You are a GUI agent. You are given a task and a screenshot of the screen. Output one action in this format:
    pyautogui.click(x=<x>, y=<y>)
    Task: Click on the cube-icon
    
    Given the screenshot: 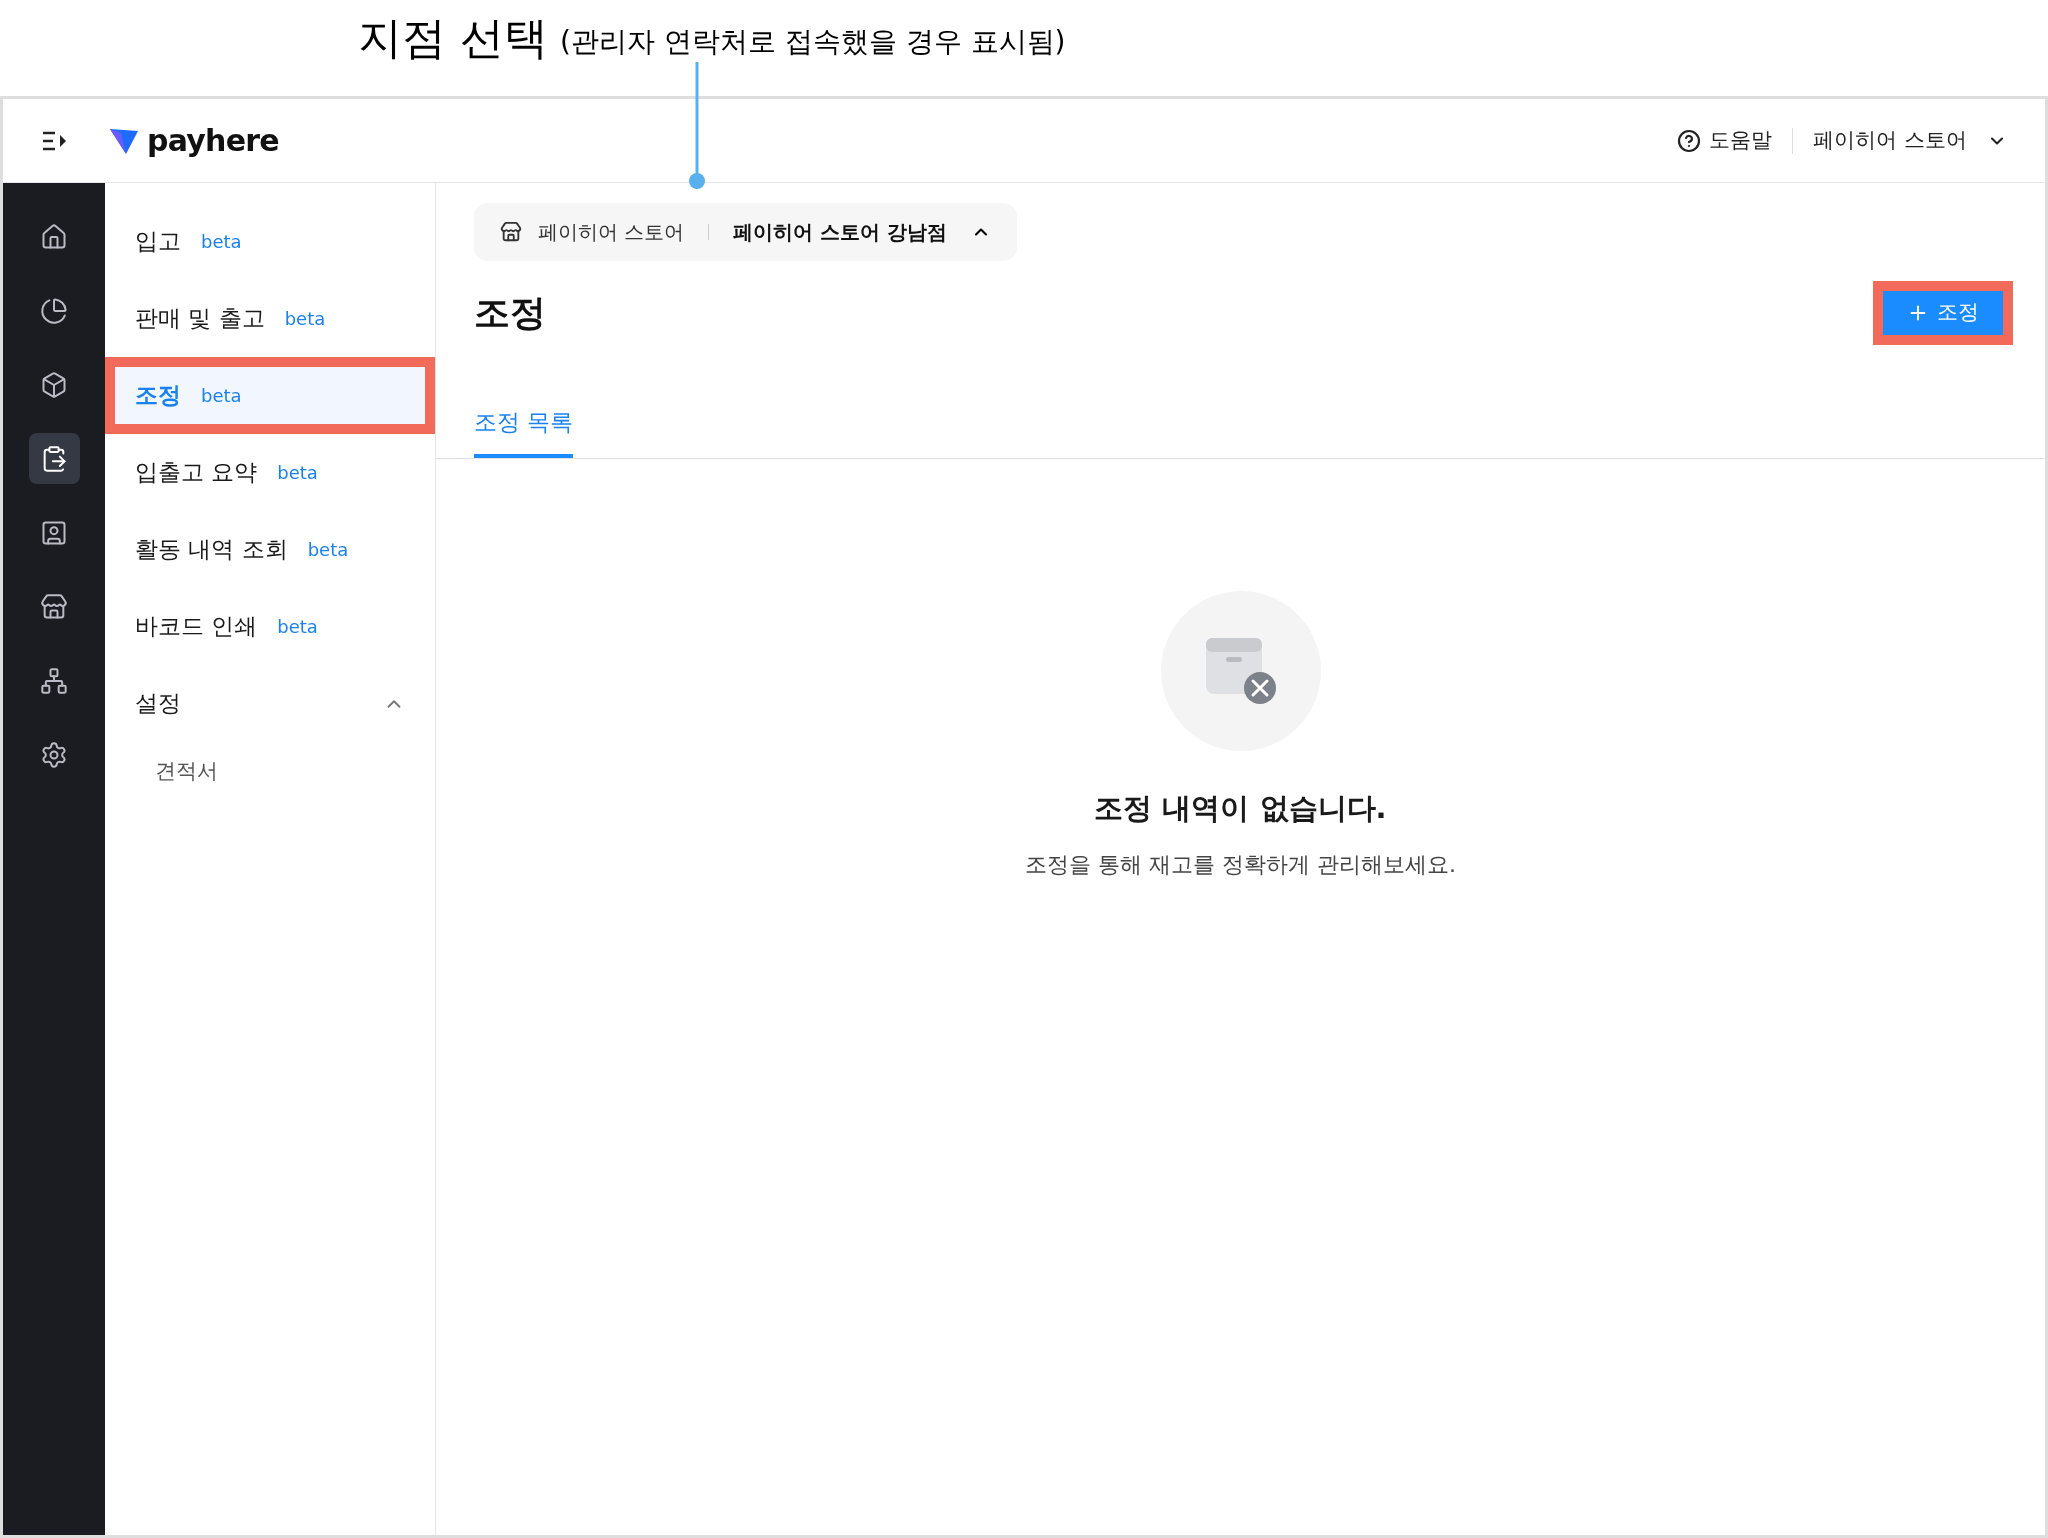 What is the action you would take?
    pyautogui.click(x=54, y=384)
    